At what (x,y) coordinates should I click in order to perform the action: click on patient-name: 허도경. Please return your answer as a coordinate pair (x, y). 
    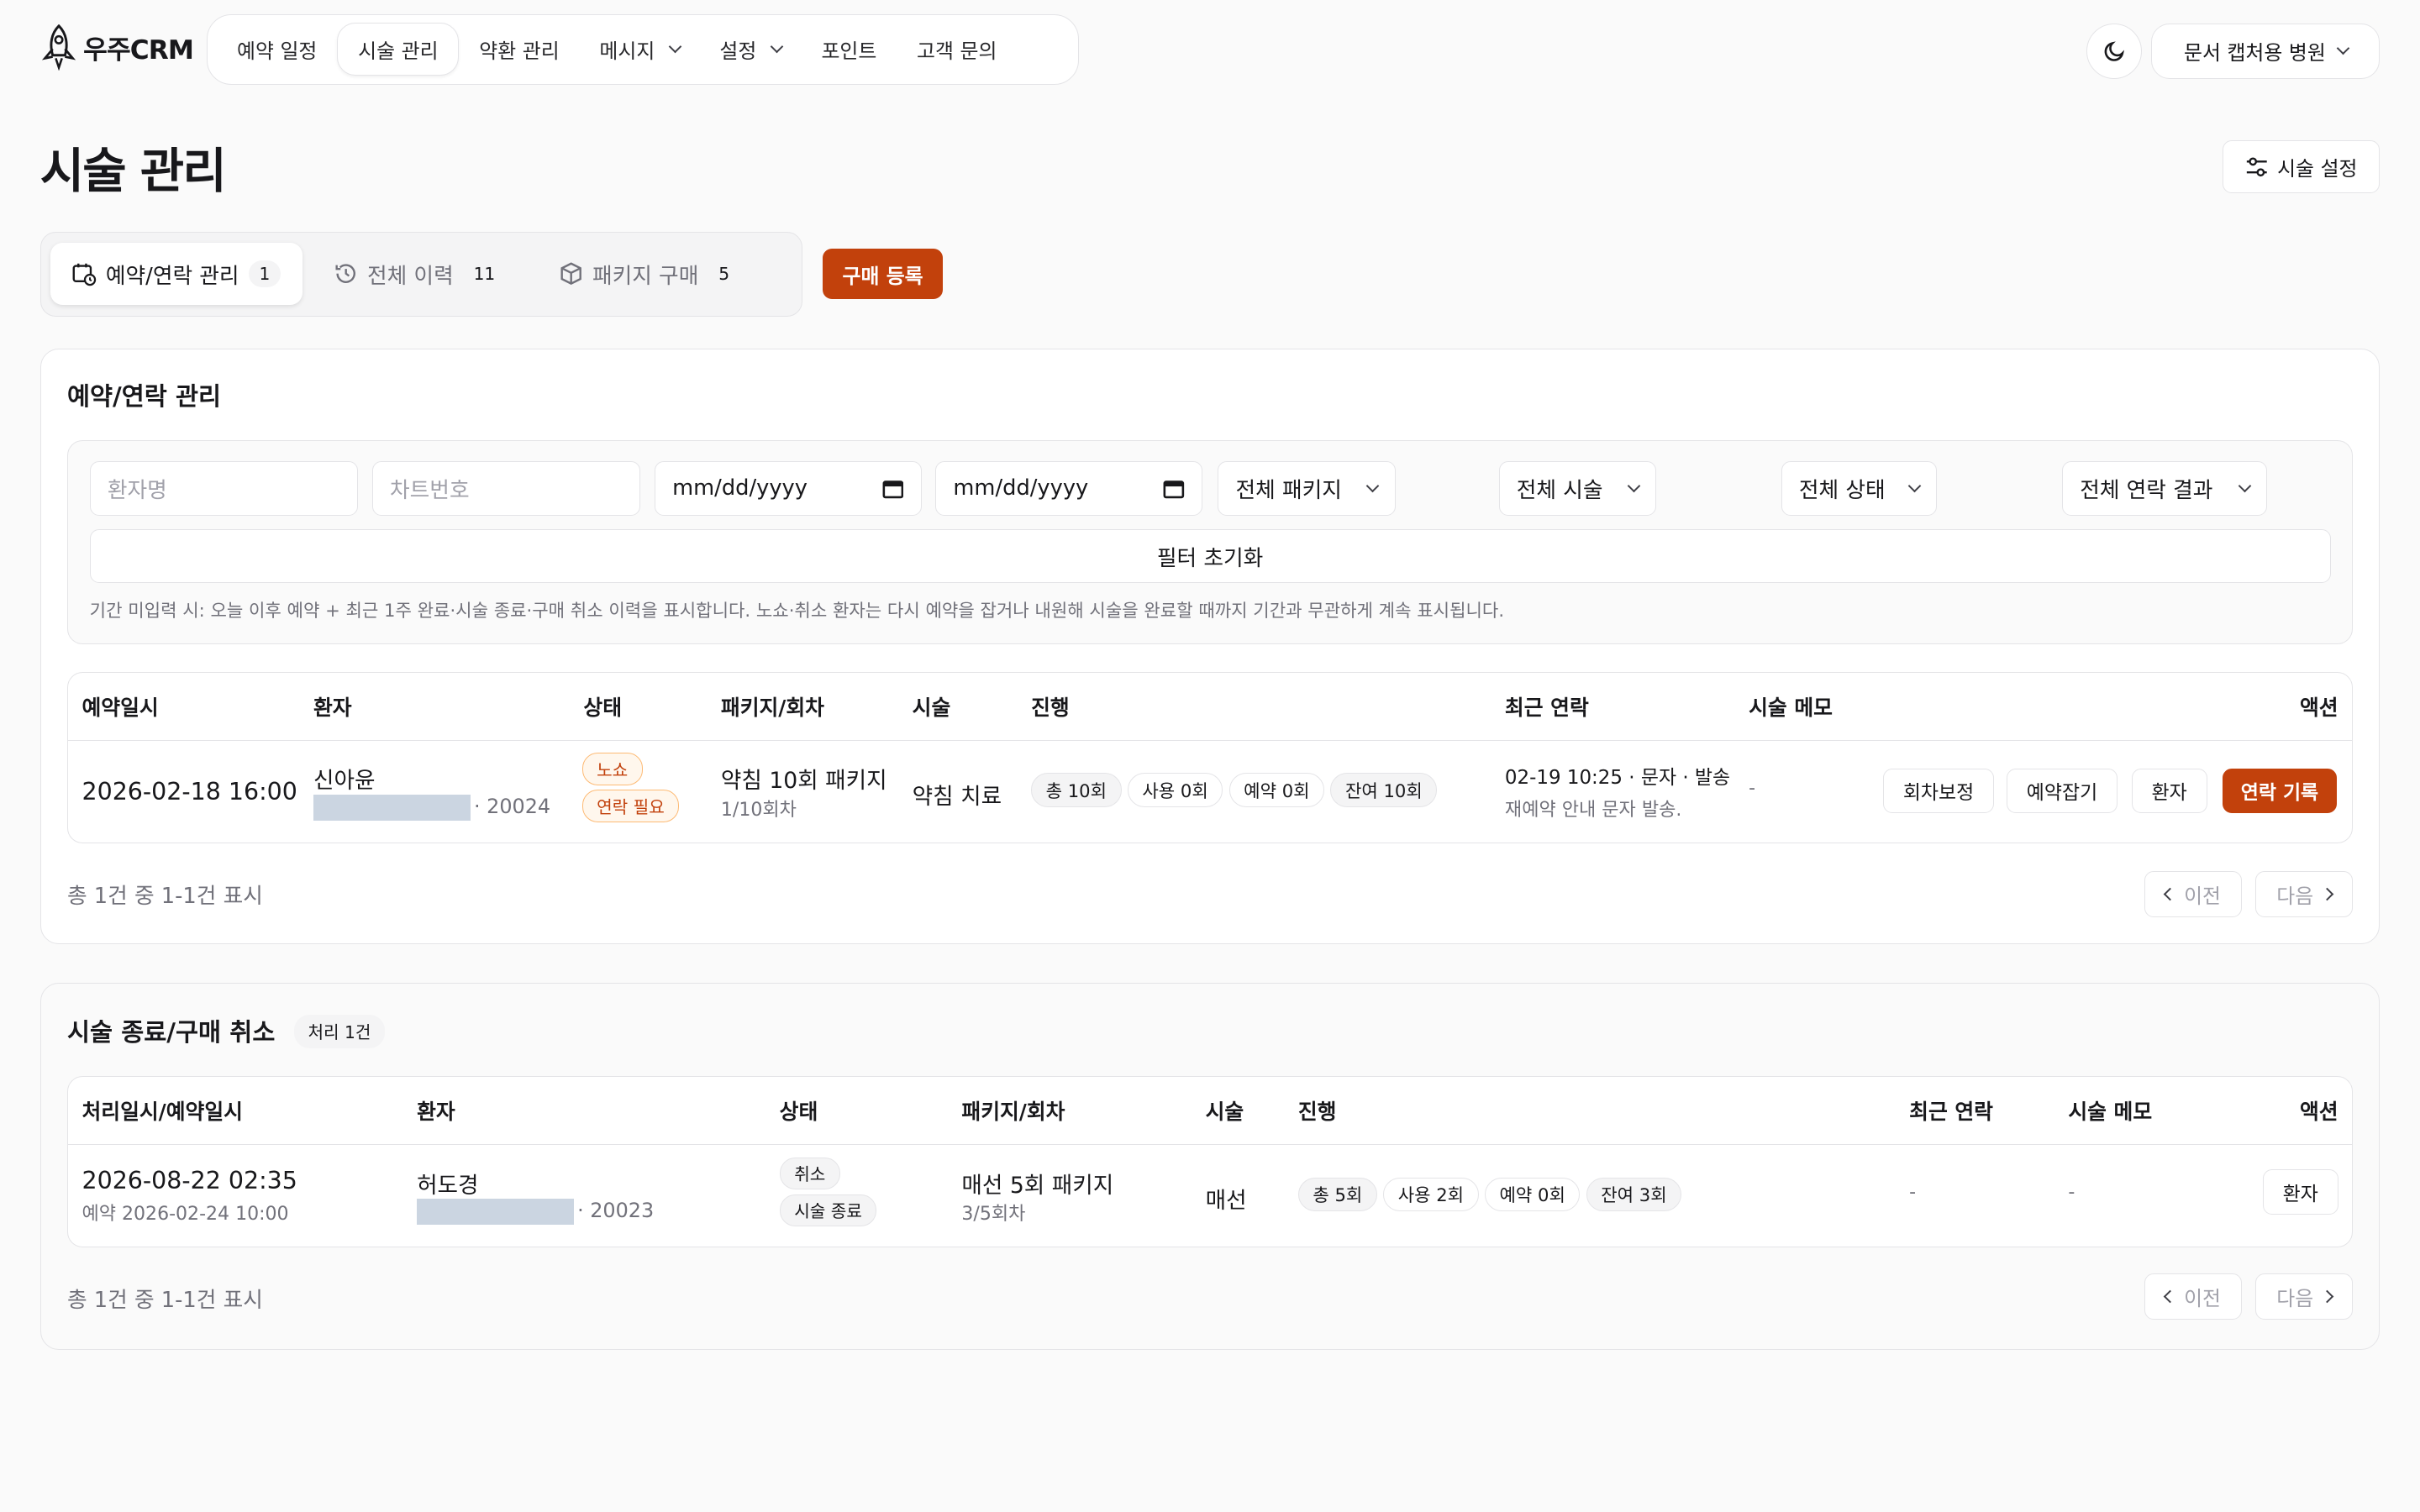
    Looking at the image, I should click on (448, 1183).